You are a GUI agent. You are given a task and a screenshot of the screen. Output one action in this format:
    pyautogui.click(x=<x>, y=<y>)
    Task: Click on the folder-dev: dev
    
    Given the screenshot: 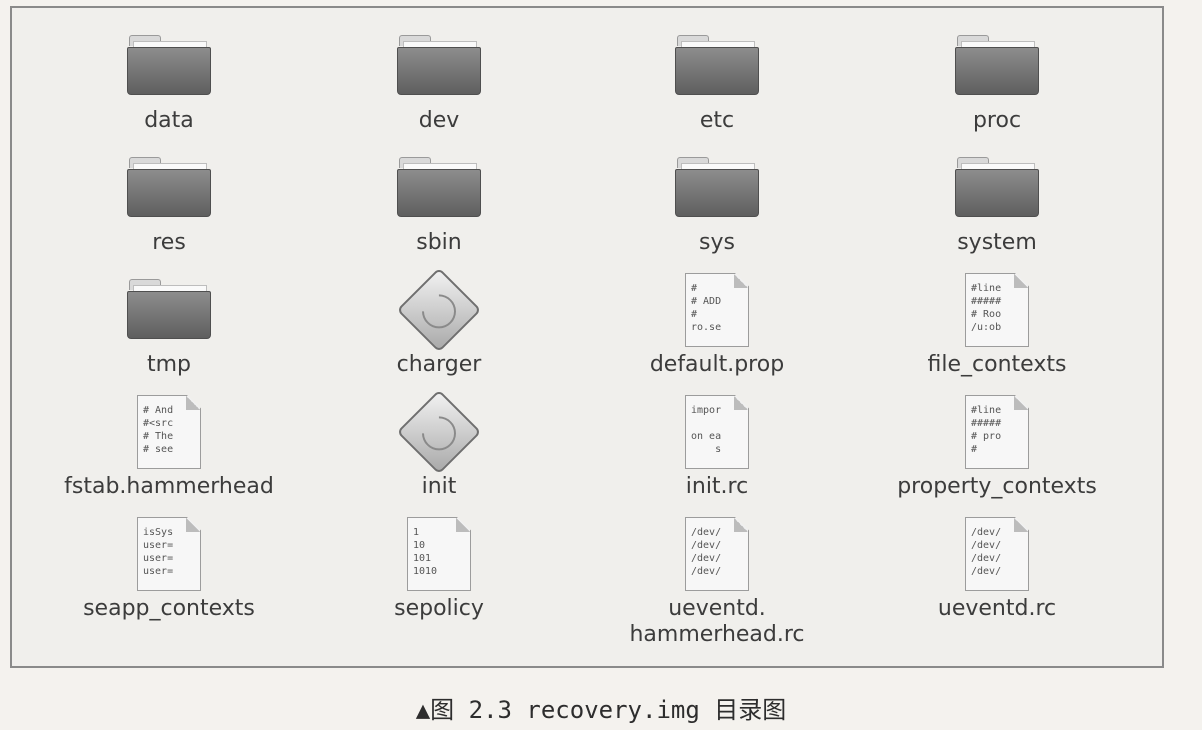 What is the action you would take?
    pyautogui.click(x=439, y=80)
    